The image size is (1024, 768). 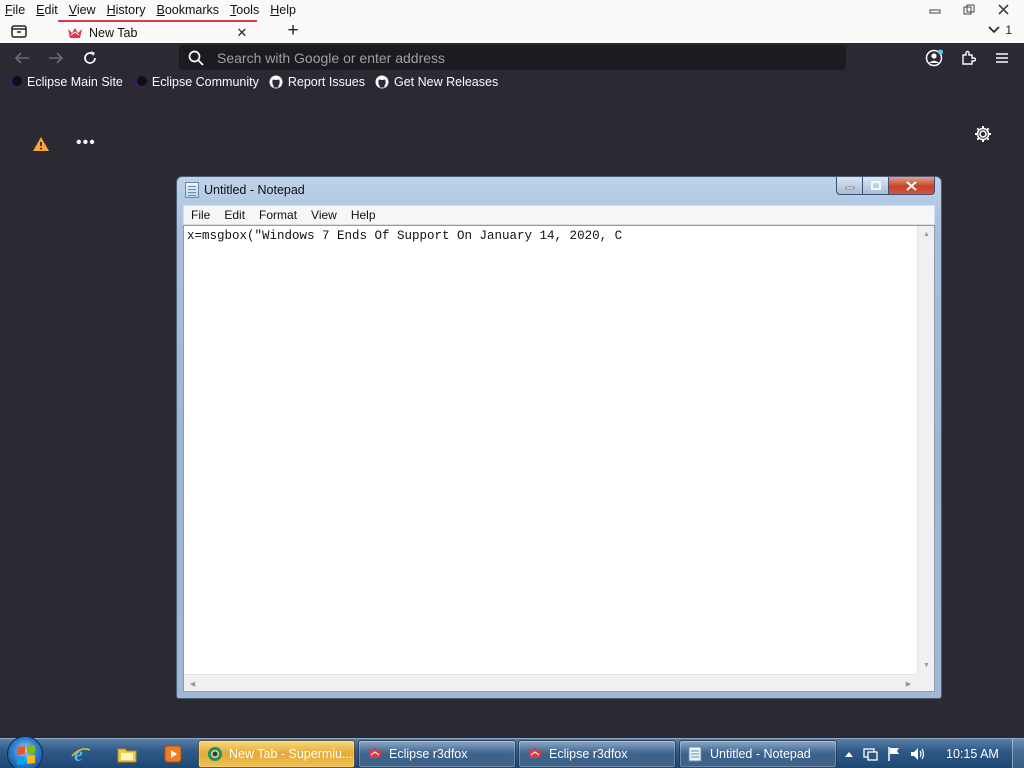 What do you see at coordinates (870, 754) in the screenshot?
I see `network-icon` at bounding box center [870, 754].